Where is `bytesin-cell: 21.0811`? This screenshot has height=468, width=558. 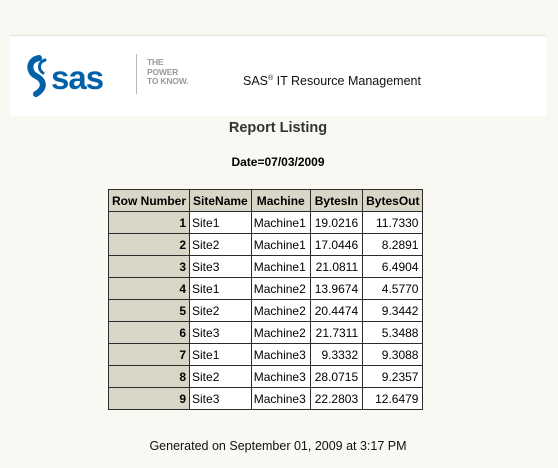
bytesin-cell: 21.0811 is located at coordinates (336, 266).